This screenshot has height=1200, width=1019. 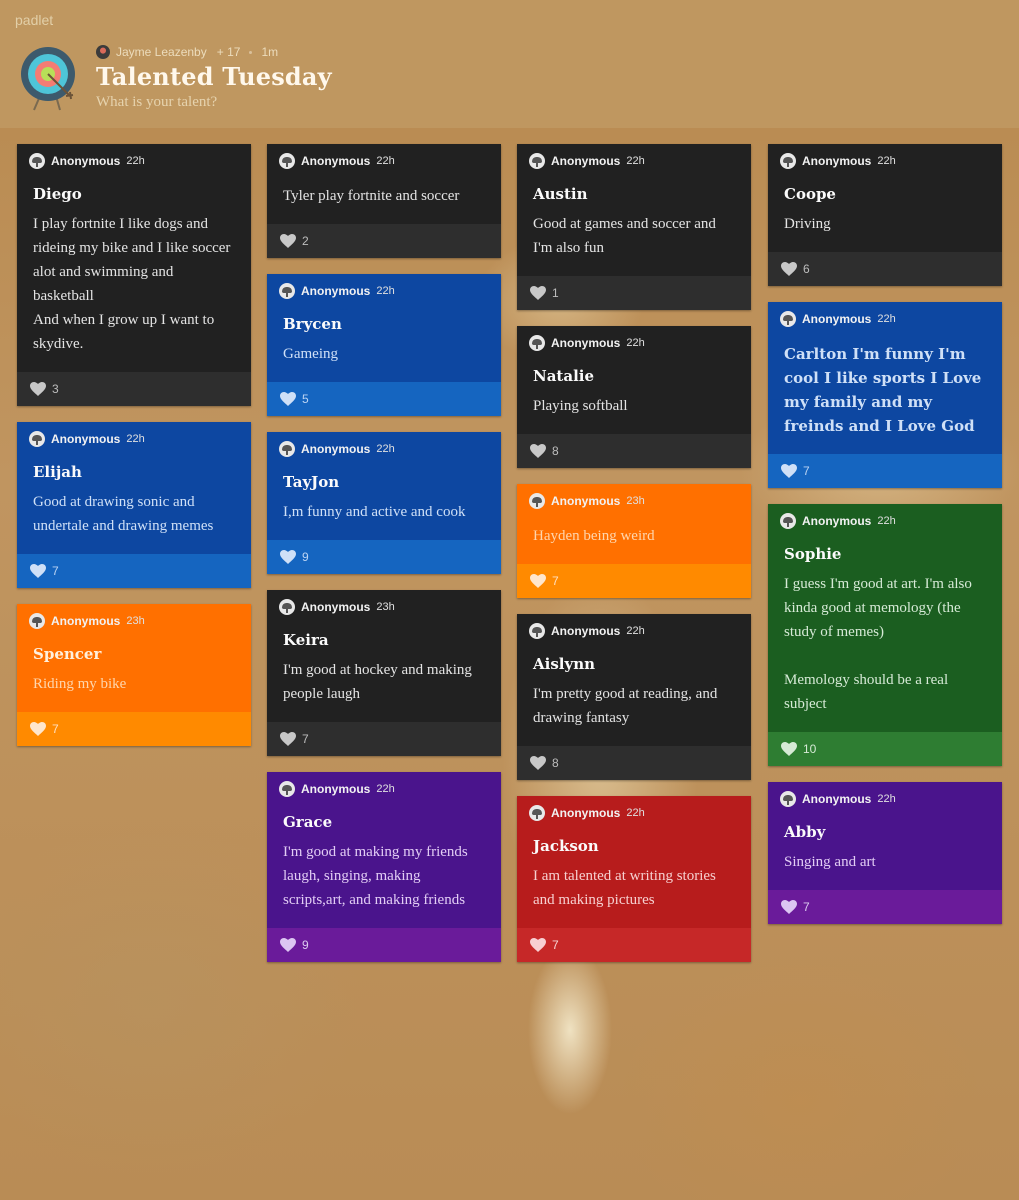 I want to click on like-count: 5, so click(x=305, y=399).